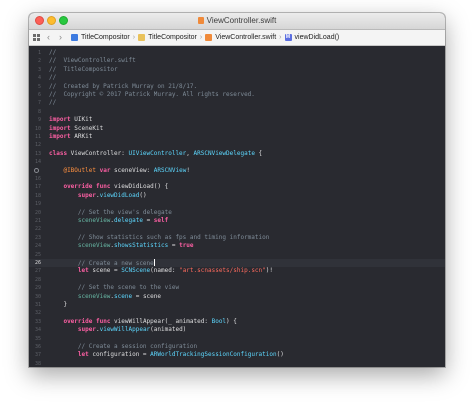 Image resolution: width=474 pixels, height=409 pixels. What do you see at coordinates (143, 195) in the screenshot?
I see `code-token: ()` at bounding box center [143, 195].